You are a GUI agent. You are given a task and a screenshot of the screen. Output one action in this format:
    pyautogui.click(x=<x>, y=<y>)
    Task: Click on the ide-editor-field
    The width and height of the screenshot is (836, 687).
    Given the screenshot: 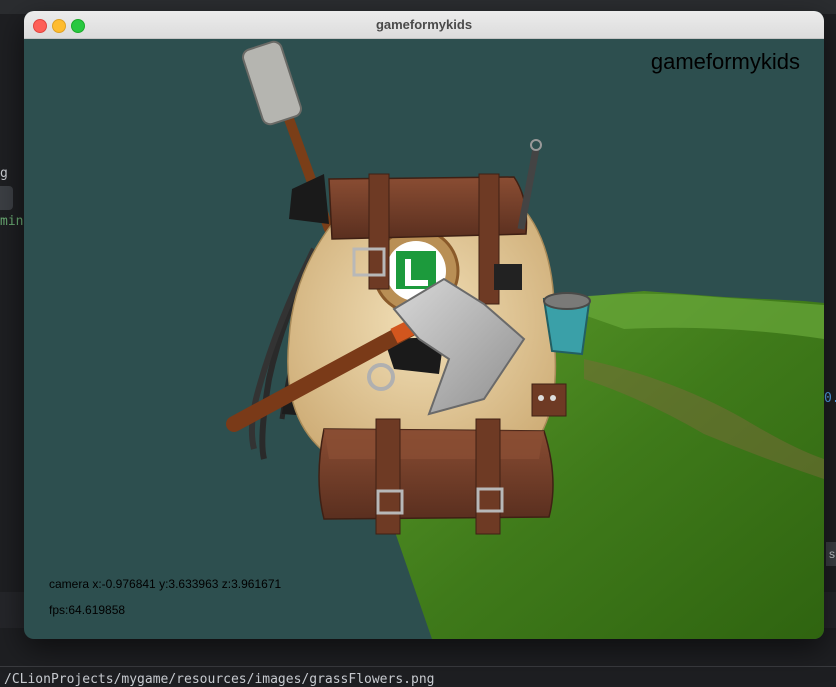 What is the action you would take?
    pyautogui.click(x=6, y=198)
    